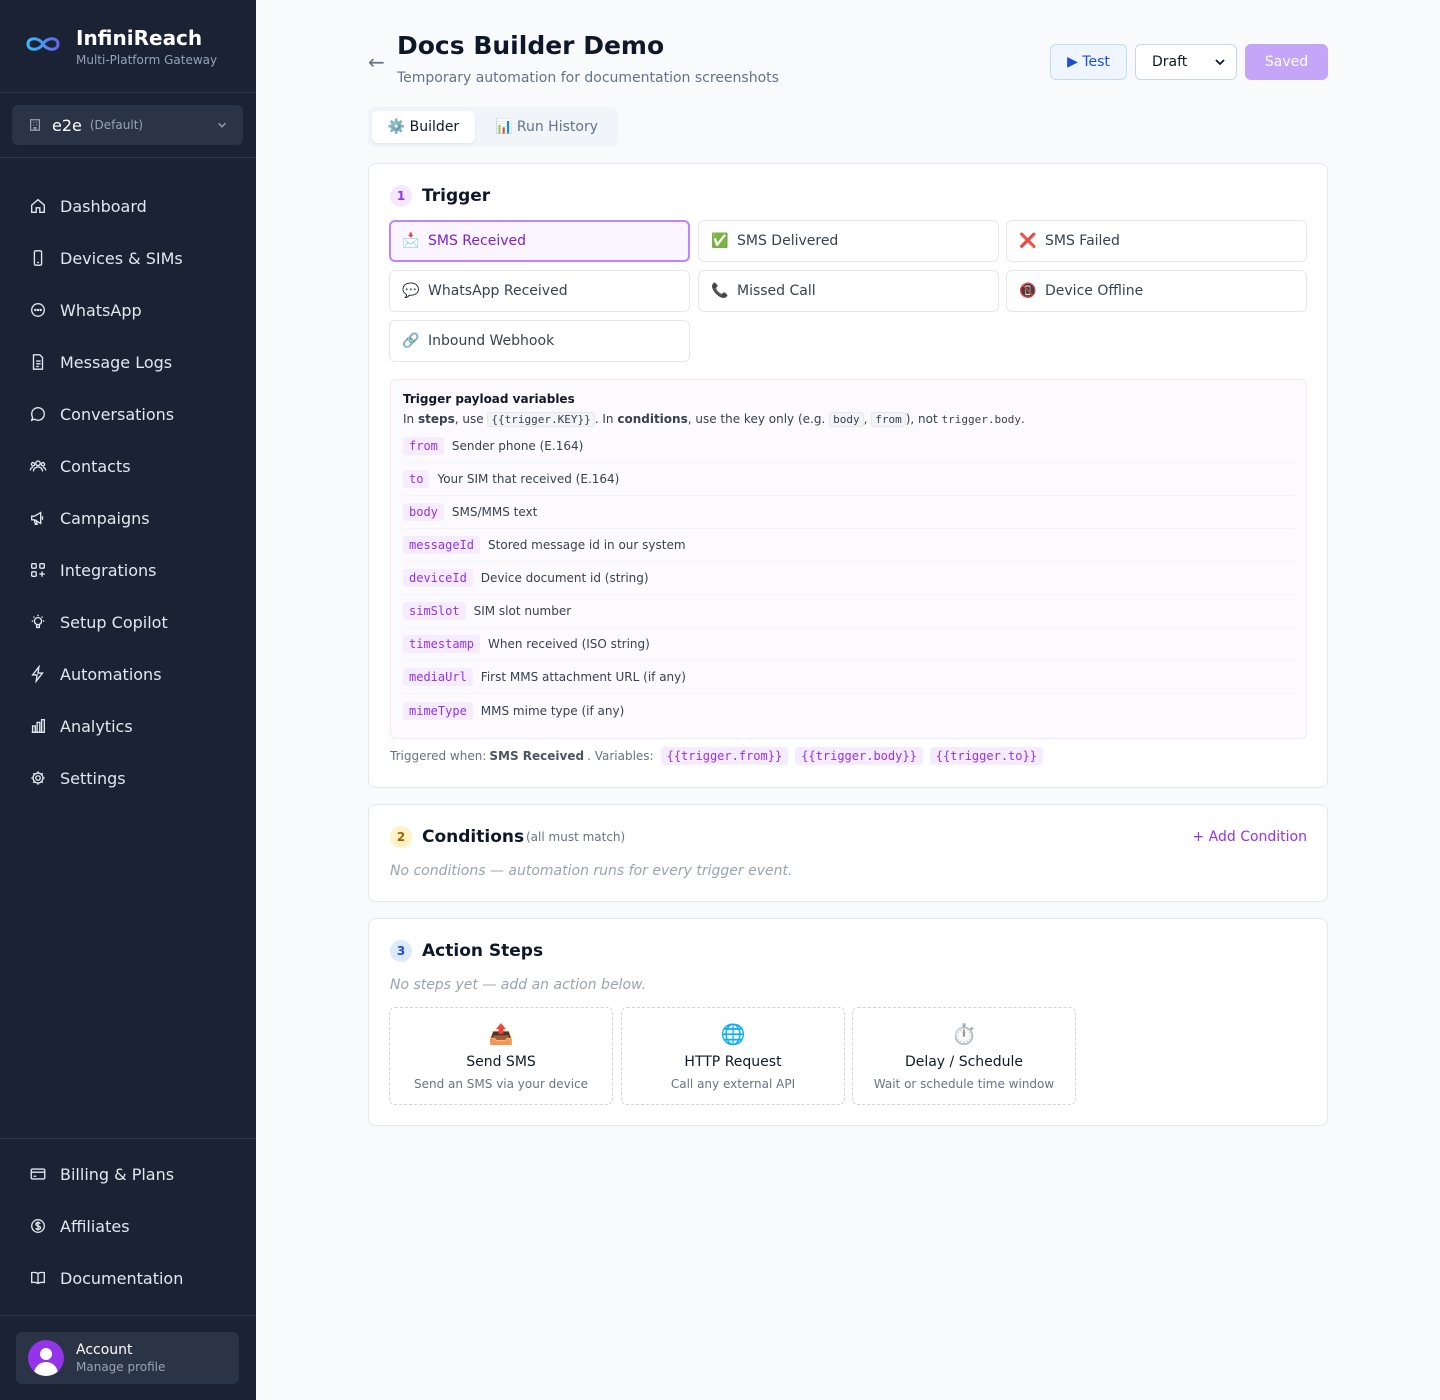  Describe the element at coordinates (38, 1226) in the screenshot. I see `dollar-circle-icon` at that location.